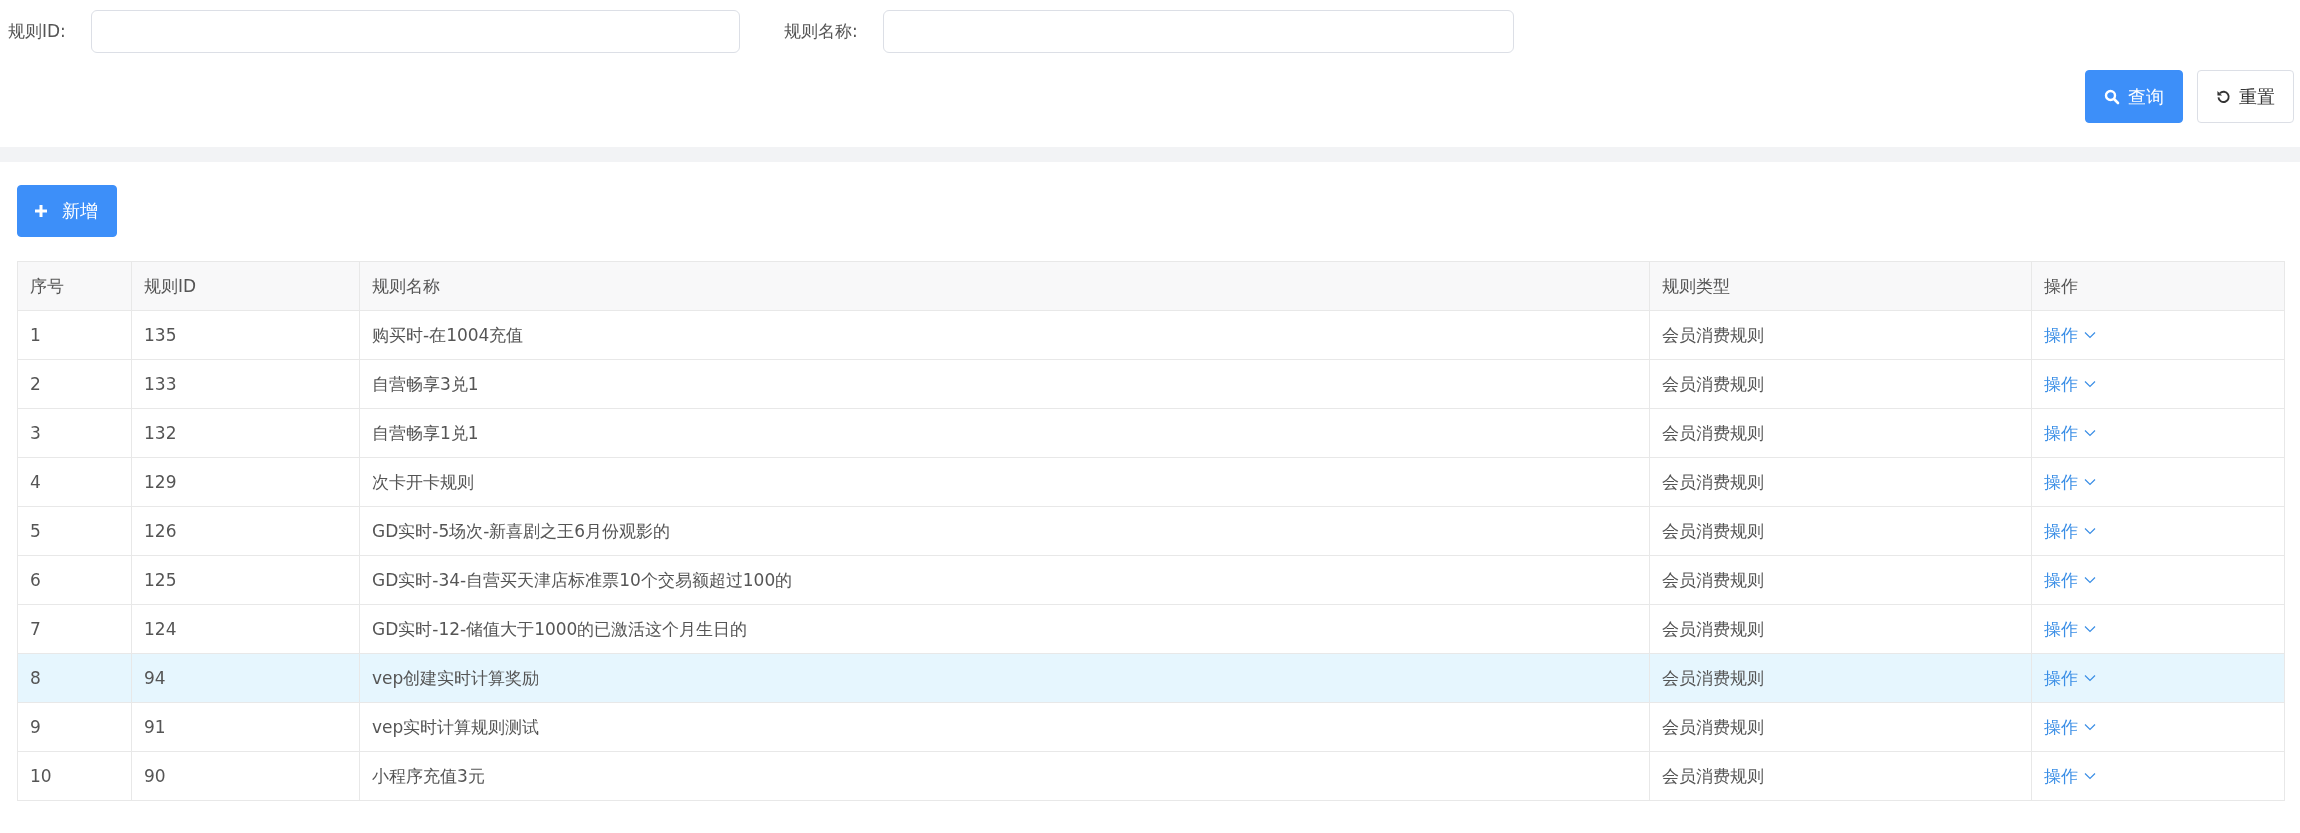 The height and width of the screenshot is (833, 2300). I want to click on table-cell: 126, so click(245, 531).